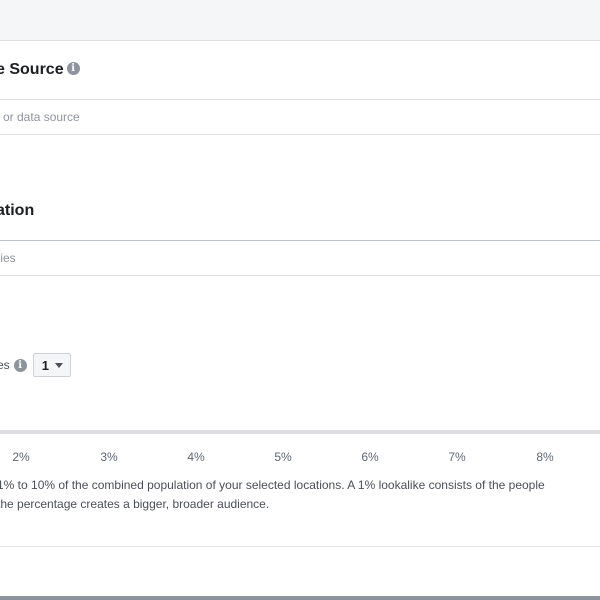 The width and height of the screenshot is (600, 600). What do you see at coordinates (457, 457) in the screenshot?
I see `slider-tick-label: 7%` at bounding box center [457, 457].